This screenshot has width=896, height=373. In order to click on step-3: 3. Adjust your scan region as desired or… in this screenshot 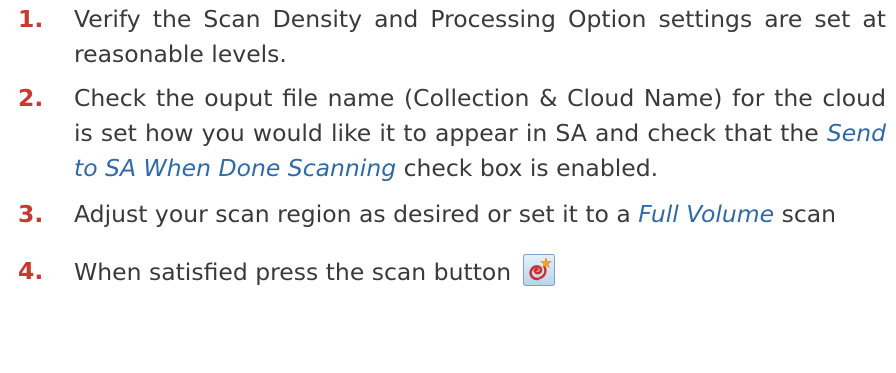, I will do `click(452, 214)`.